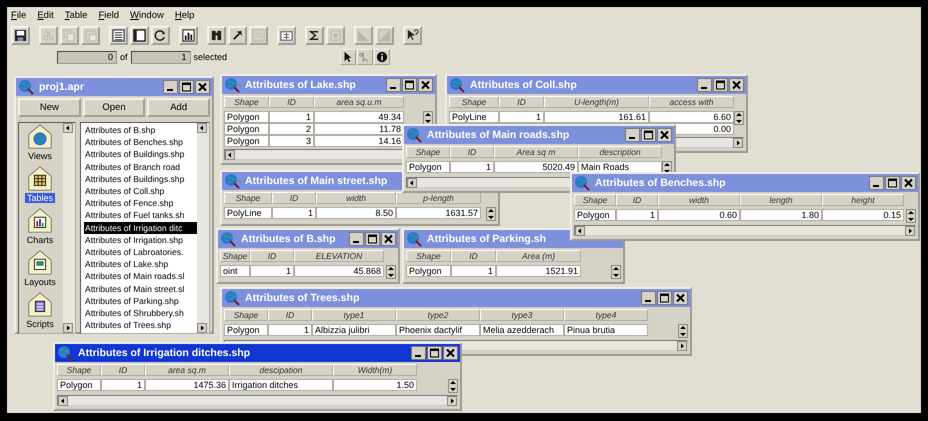  Describe the element at coordinates (606, 315) in the screenshot. I see `column-header: type4` at that location.